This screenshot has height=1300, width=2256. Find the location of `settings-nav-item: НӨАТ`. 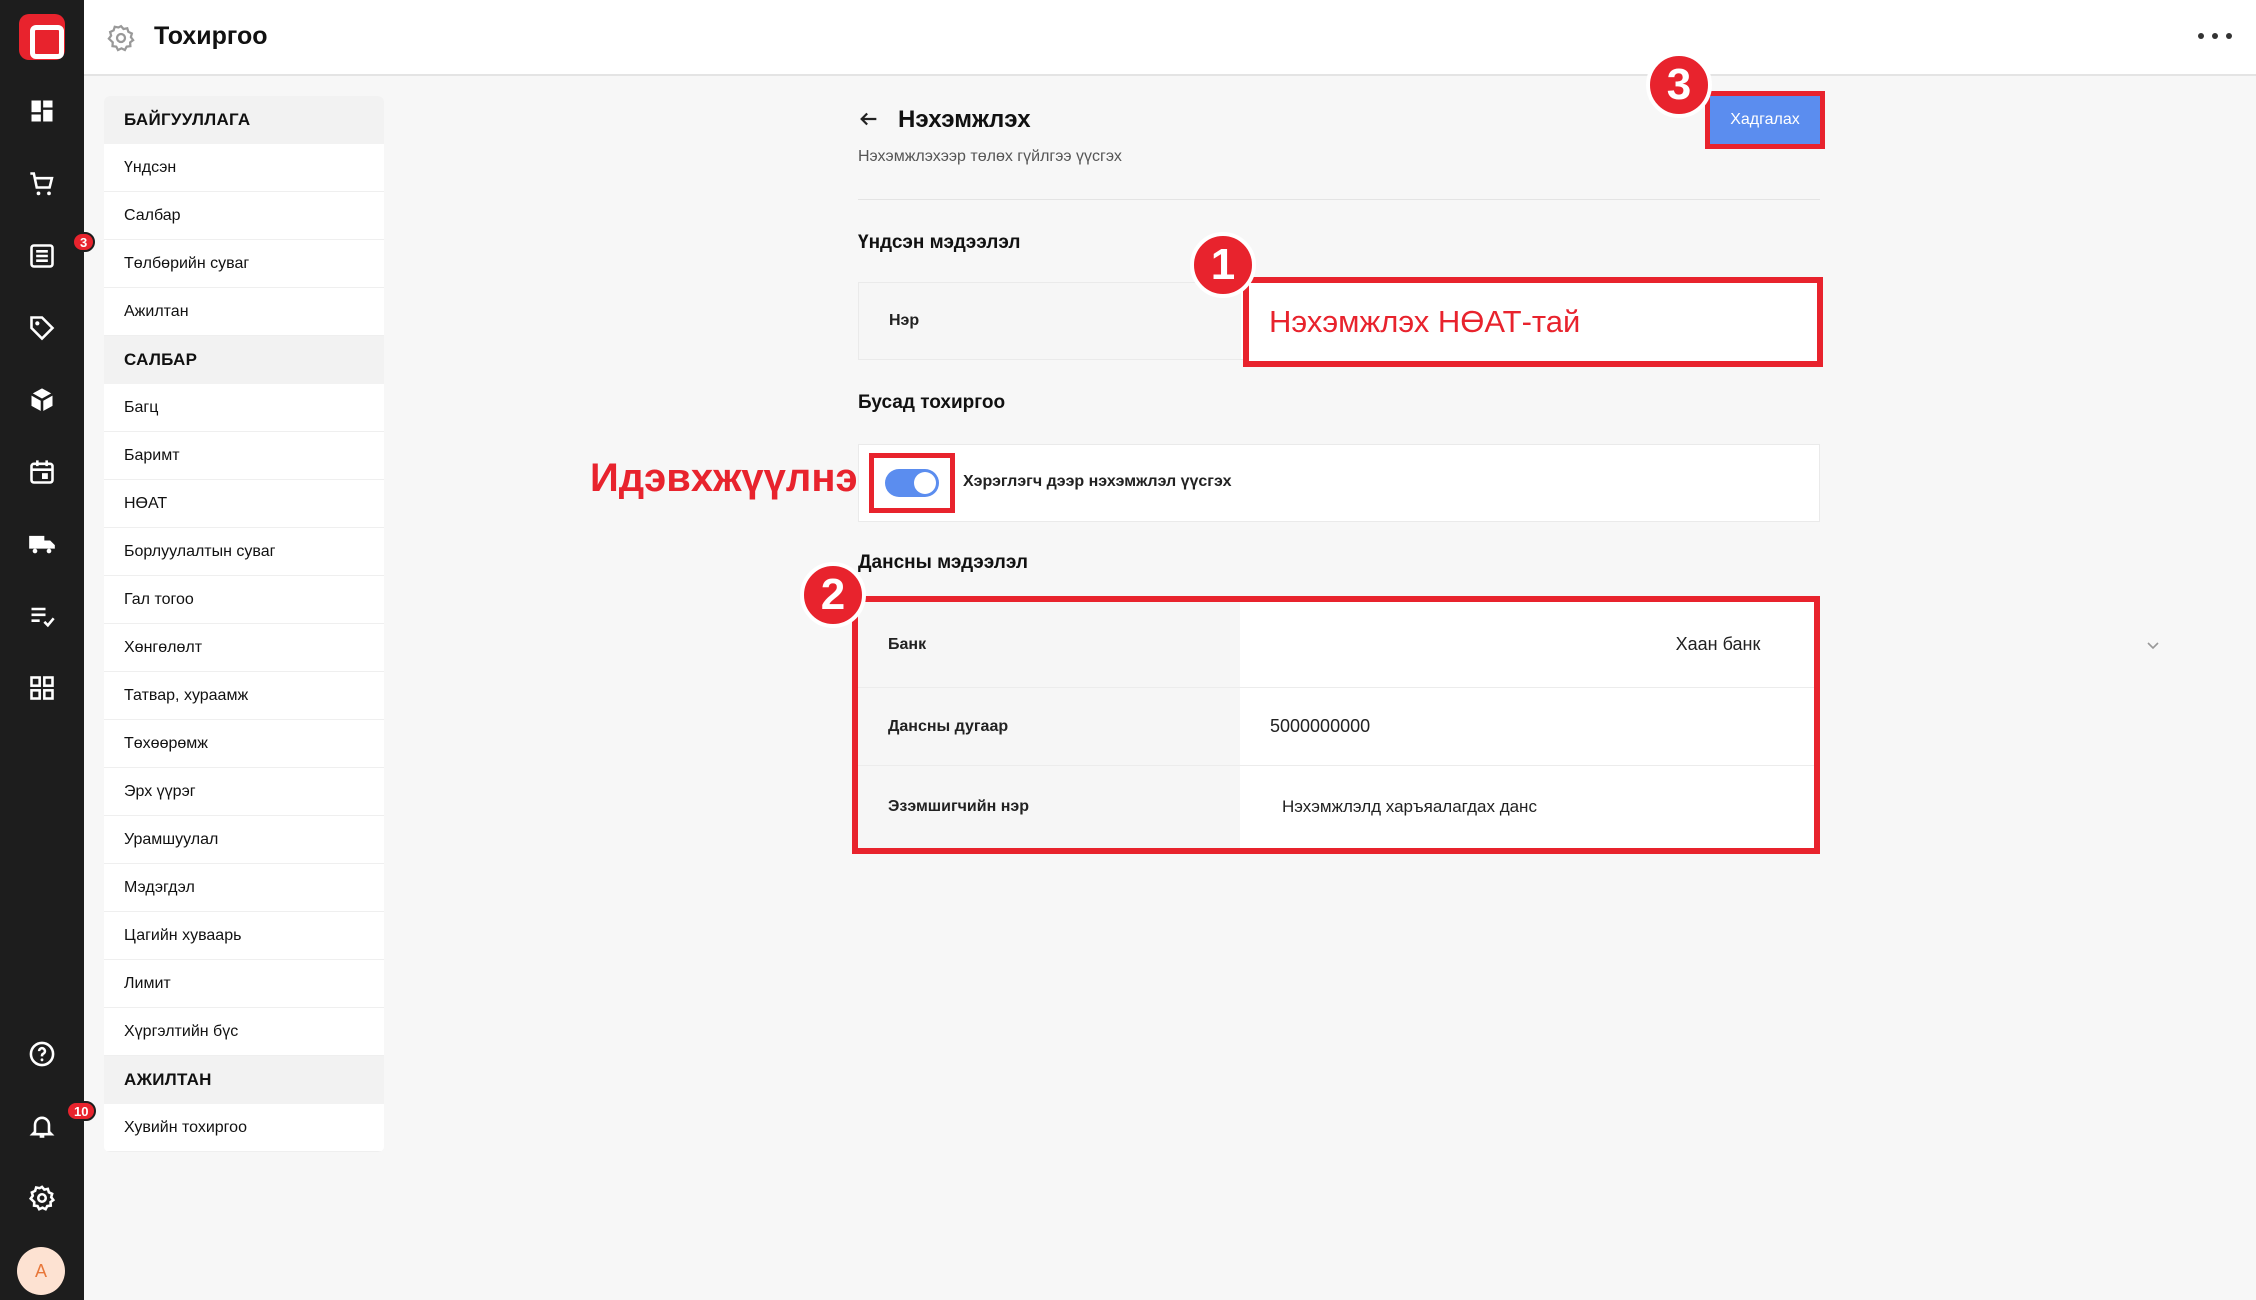

settings-nav-item: НӨАТ is located at coordinates (244, 504).